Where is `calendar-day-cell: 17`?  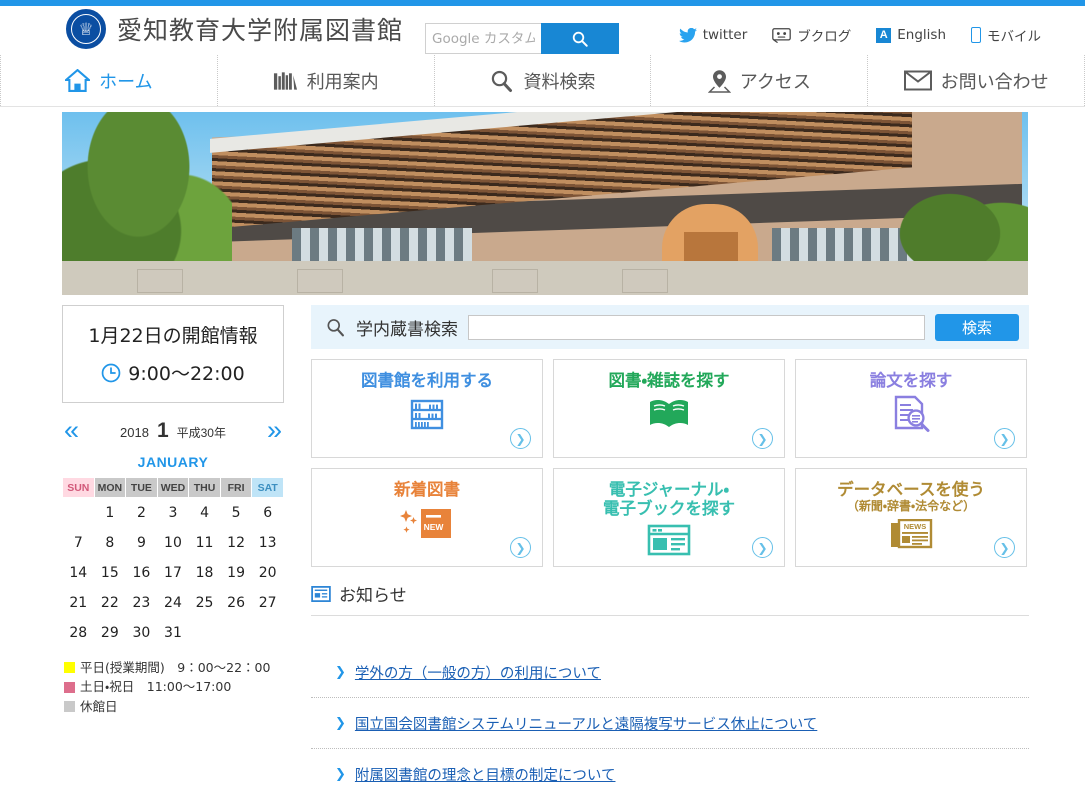 calendar-day-cell: 17 is located at coordinates (173, 572).